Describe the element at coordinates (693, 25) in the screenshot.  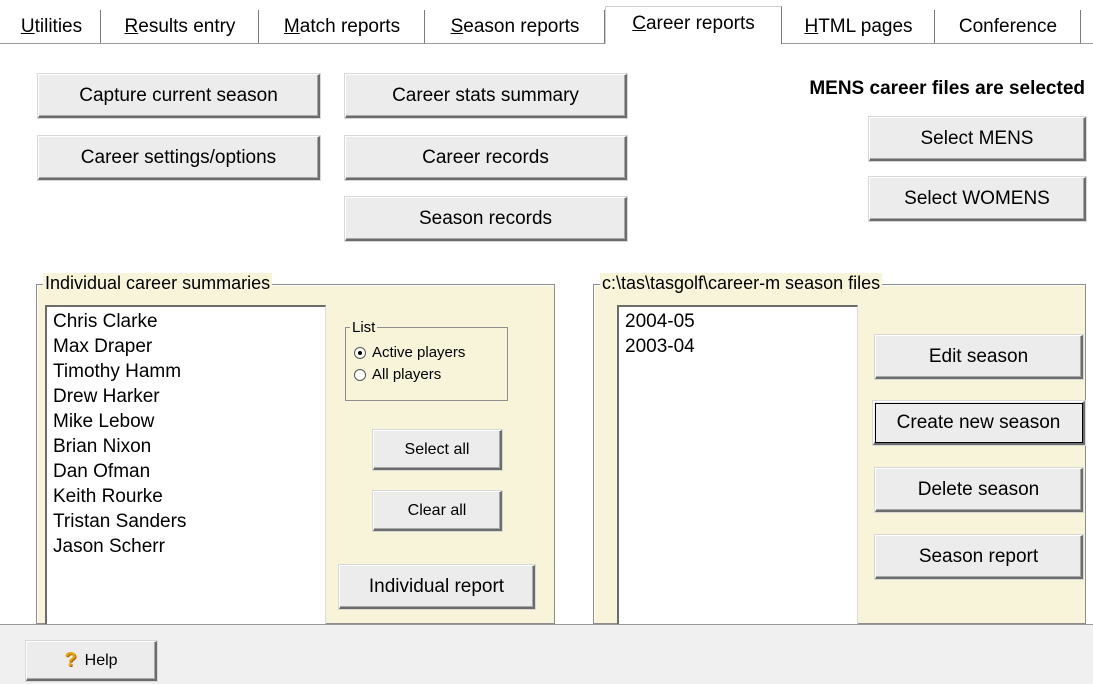
I see `tab-career-reports: Career reports` at that location.